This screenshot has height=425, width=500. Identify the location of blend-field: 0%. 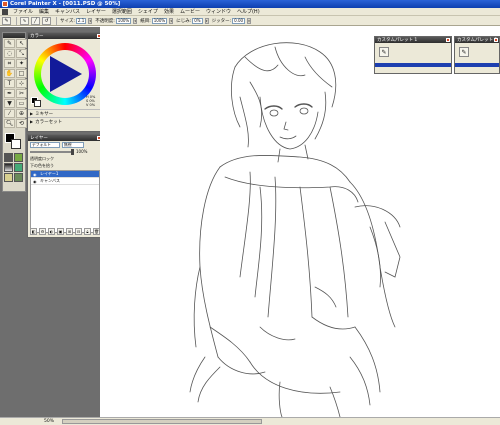
(197, 20).